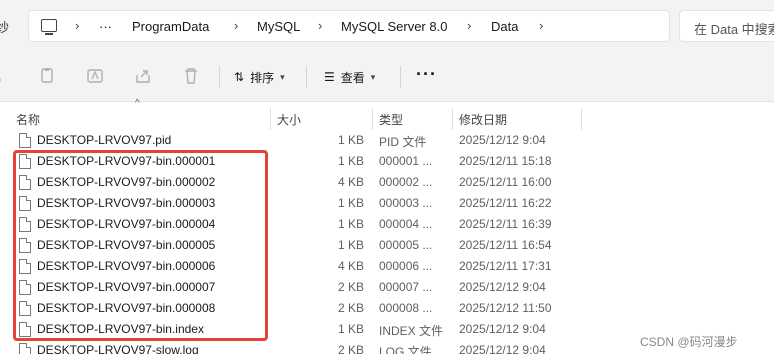 The width and height of the screenshot is (774, 354). I want to click on file-name: DESKTOP-LRVOV97-bin.000001, so click(126, 161).